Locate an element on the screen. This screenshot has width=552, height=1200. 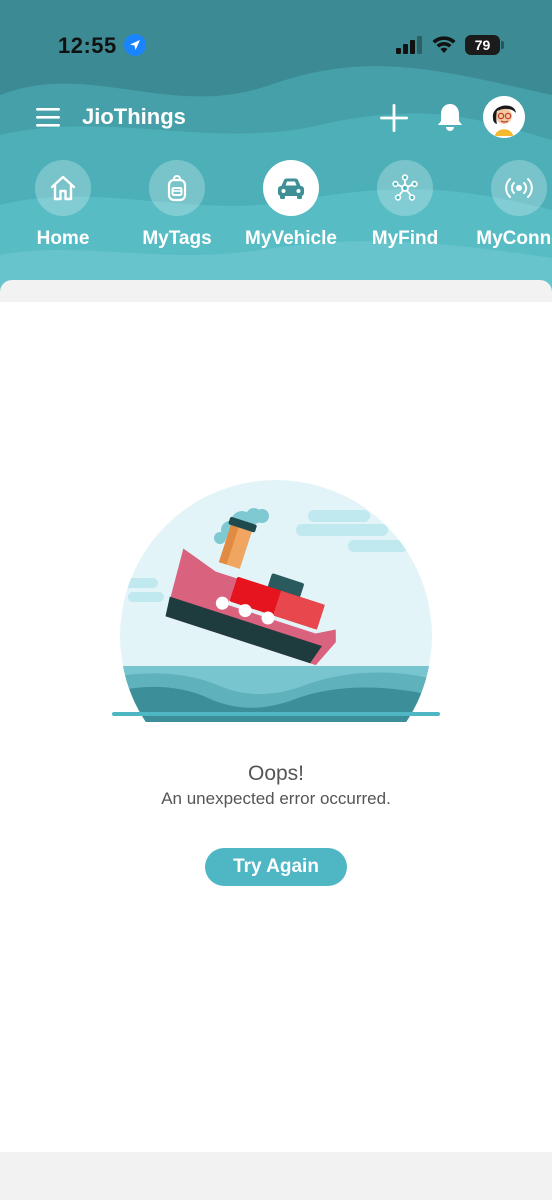
location-arrow-icon is located at coordinates (135, 45).